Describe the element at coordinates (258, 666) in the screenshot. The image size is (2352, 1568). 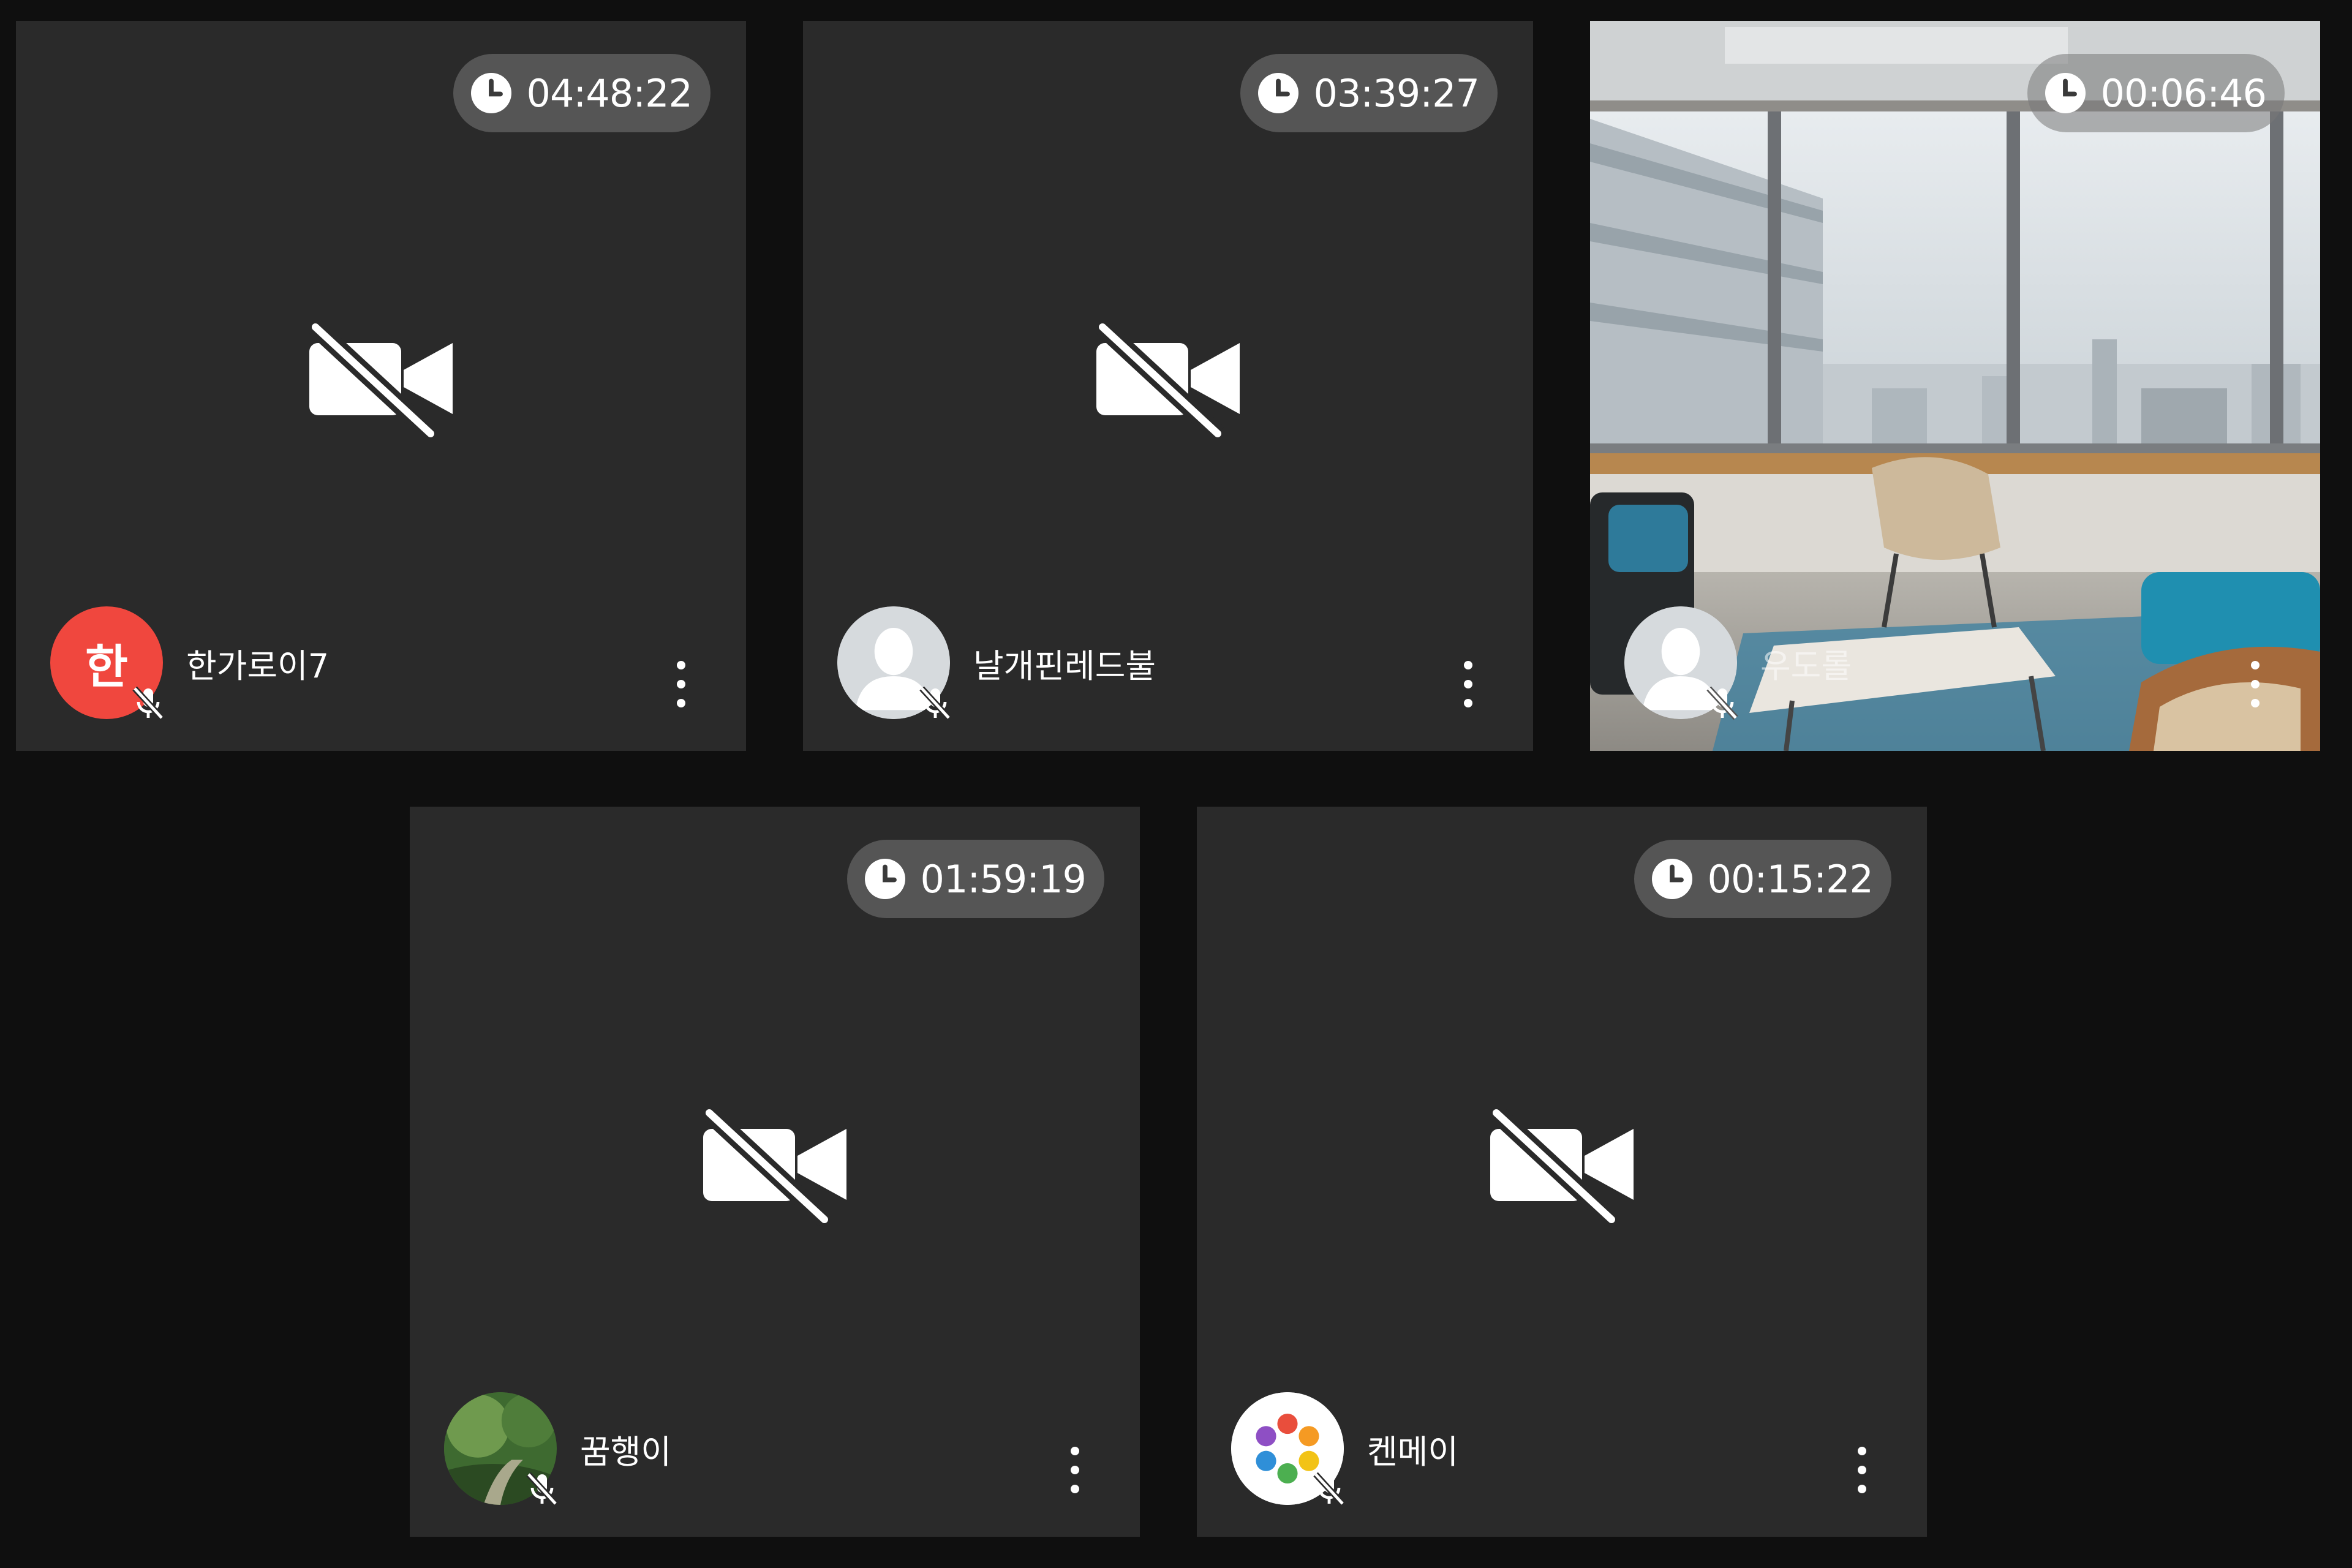
I see `participant-name: 한가로이7` at that location.